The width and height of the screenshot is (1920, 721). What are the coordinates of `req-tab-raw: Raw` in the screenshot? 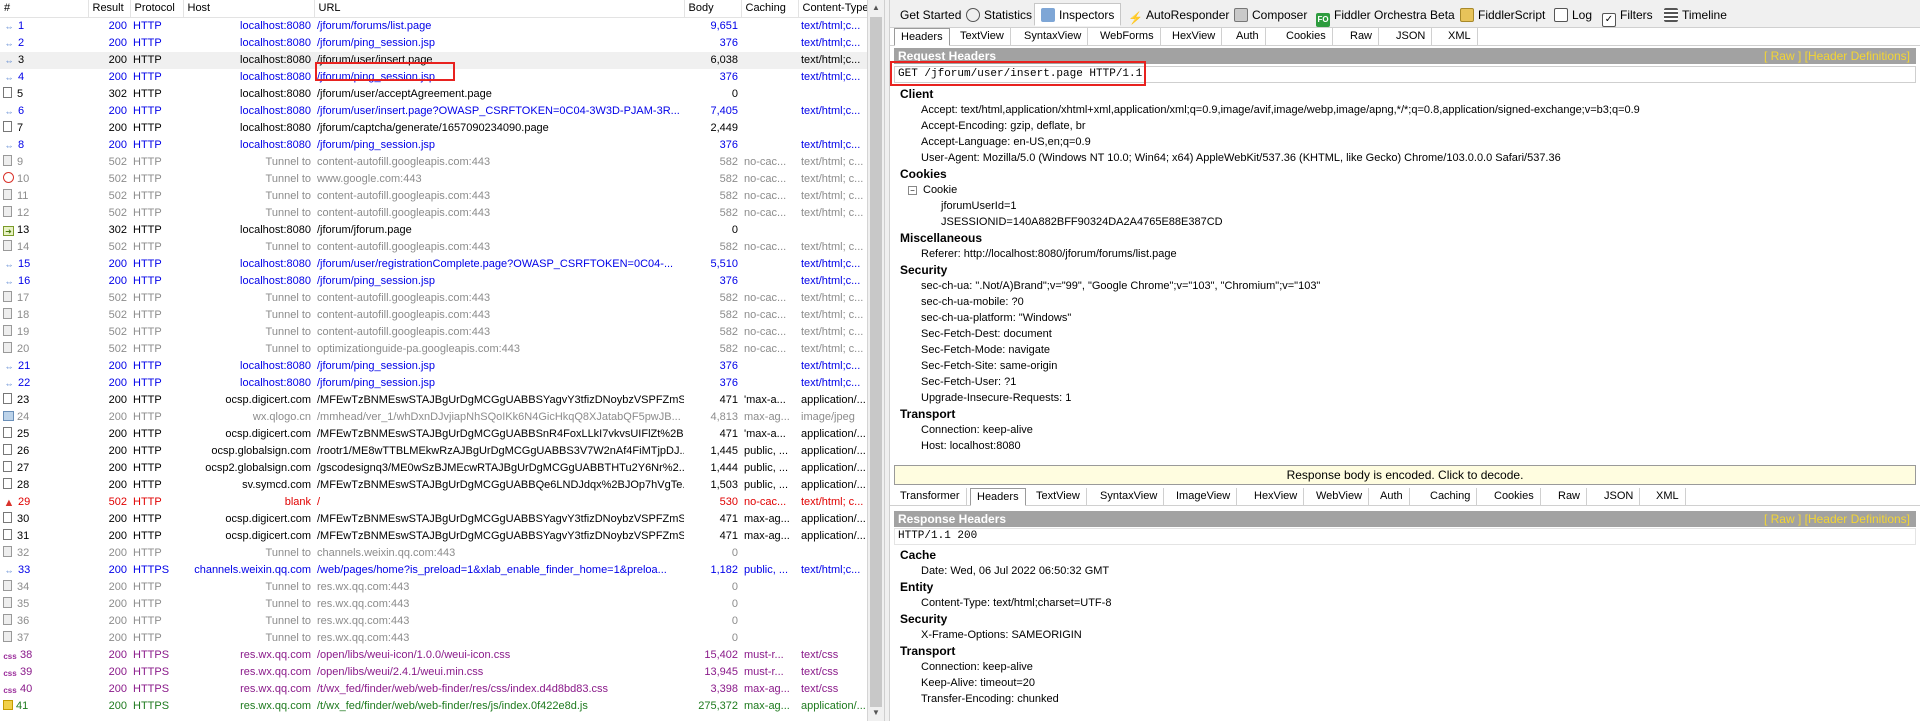 It's located at (1362, 37).